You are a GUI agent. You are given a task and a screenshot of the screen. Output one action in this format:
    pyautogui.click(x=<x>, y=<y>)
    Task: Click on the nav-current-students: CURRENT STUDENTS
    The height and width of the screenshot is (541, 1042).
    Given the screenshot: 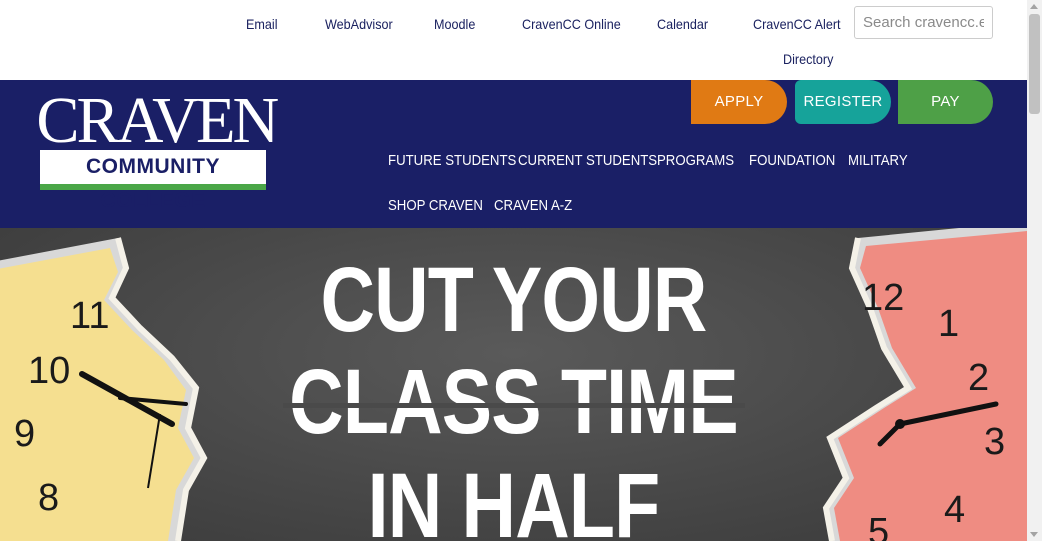 What is the action you would take?
    pyautogui.click(x=587, y=160)
    